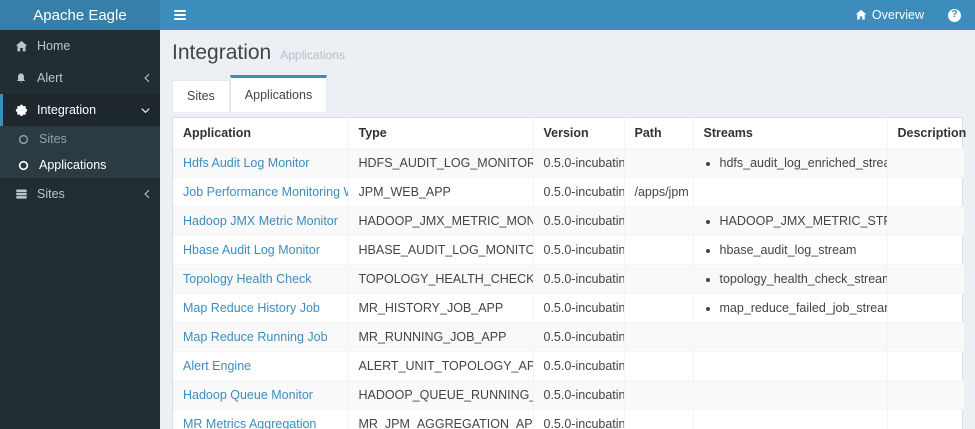  I want to click on column-header-streams: Streams, so click(790, 133).